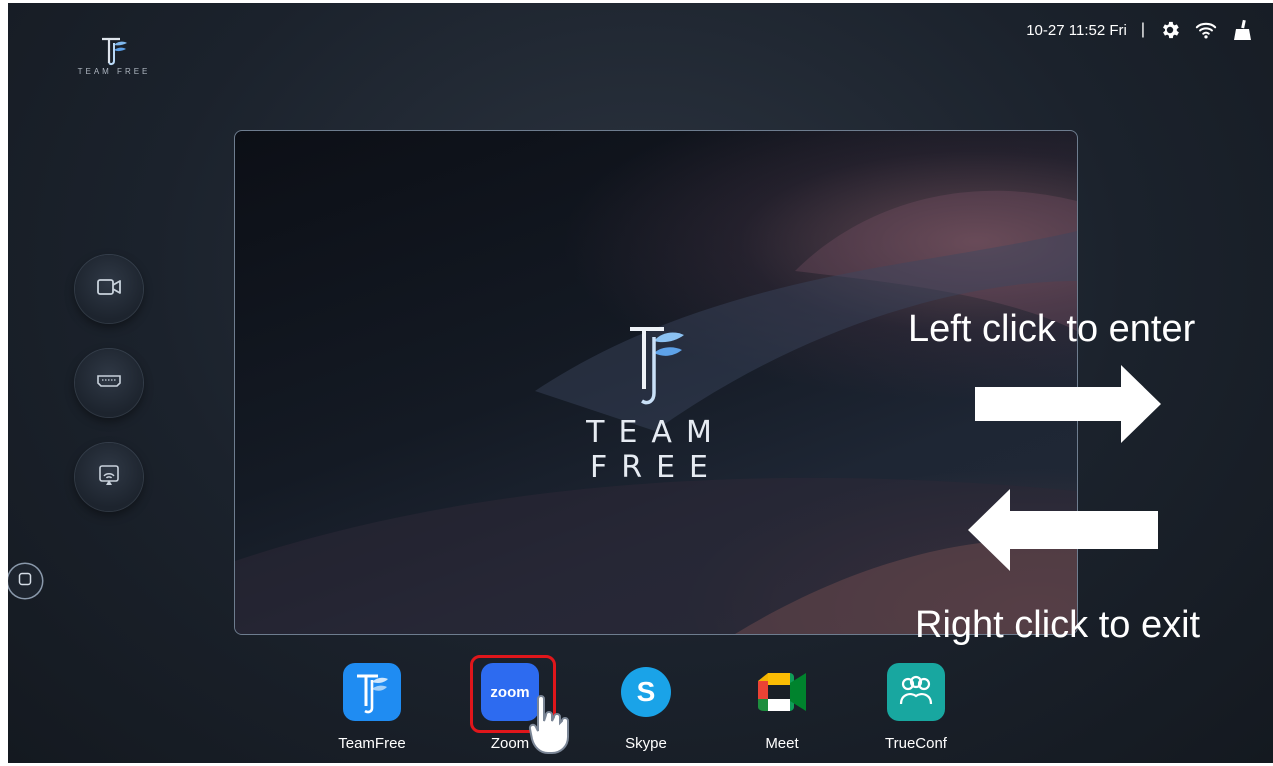 This screenshot has width=1273, height=766. I want to click on preview-brand-text: TEAM FREE, so click(656, 450).